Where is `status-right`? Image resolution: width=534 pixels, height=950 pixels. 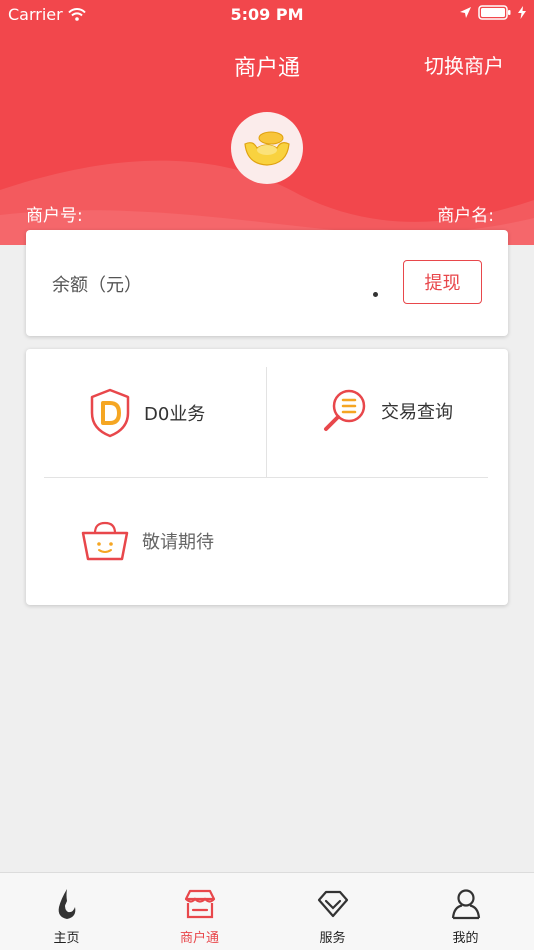
status-right is located at coordinates (492, 12).